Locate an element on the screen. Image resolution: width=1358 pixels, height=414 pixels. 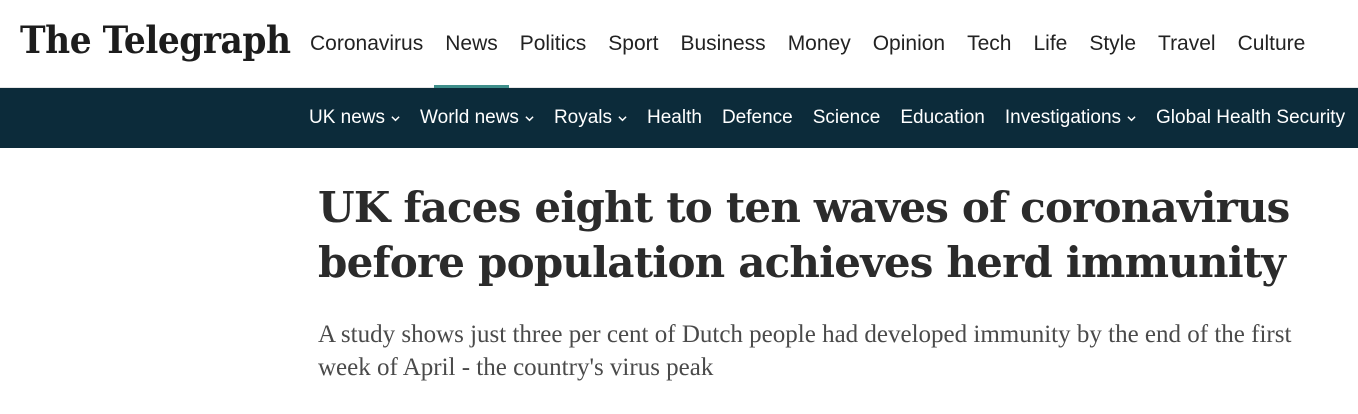
section-nav-label: World news is located at coordinates (469, 117).